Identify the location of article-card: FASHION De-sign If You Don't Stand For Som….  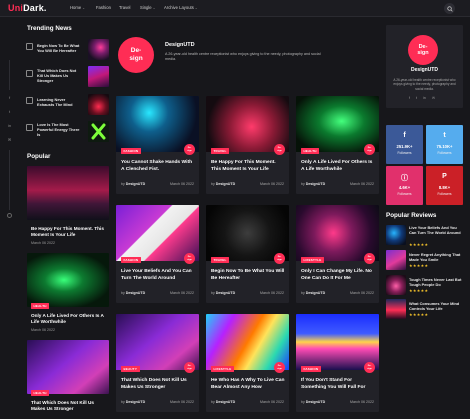
(337, 363).